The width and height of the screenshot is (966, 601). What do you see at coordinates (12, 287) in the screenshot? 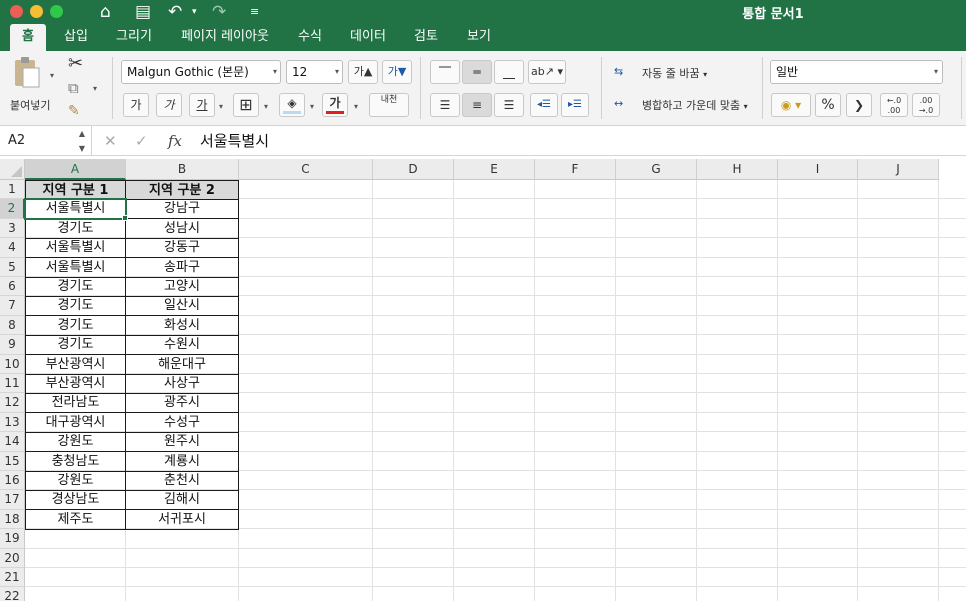
I see `row-header-6: 6` at bounding box center [12, 287].